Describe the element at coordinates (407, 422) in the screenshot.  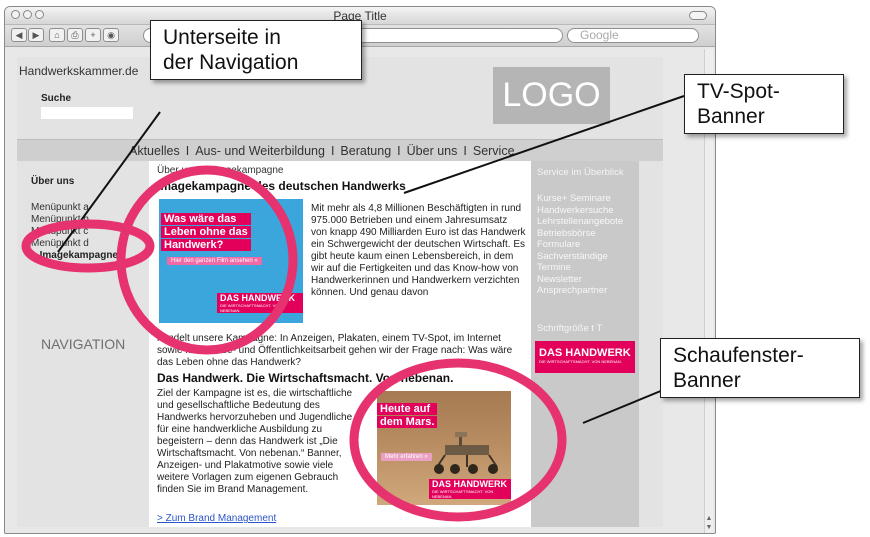
I see `mars-banner-headline-line: dem Mars.` at that location.